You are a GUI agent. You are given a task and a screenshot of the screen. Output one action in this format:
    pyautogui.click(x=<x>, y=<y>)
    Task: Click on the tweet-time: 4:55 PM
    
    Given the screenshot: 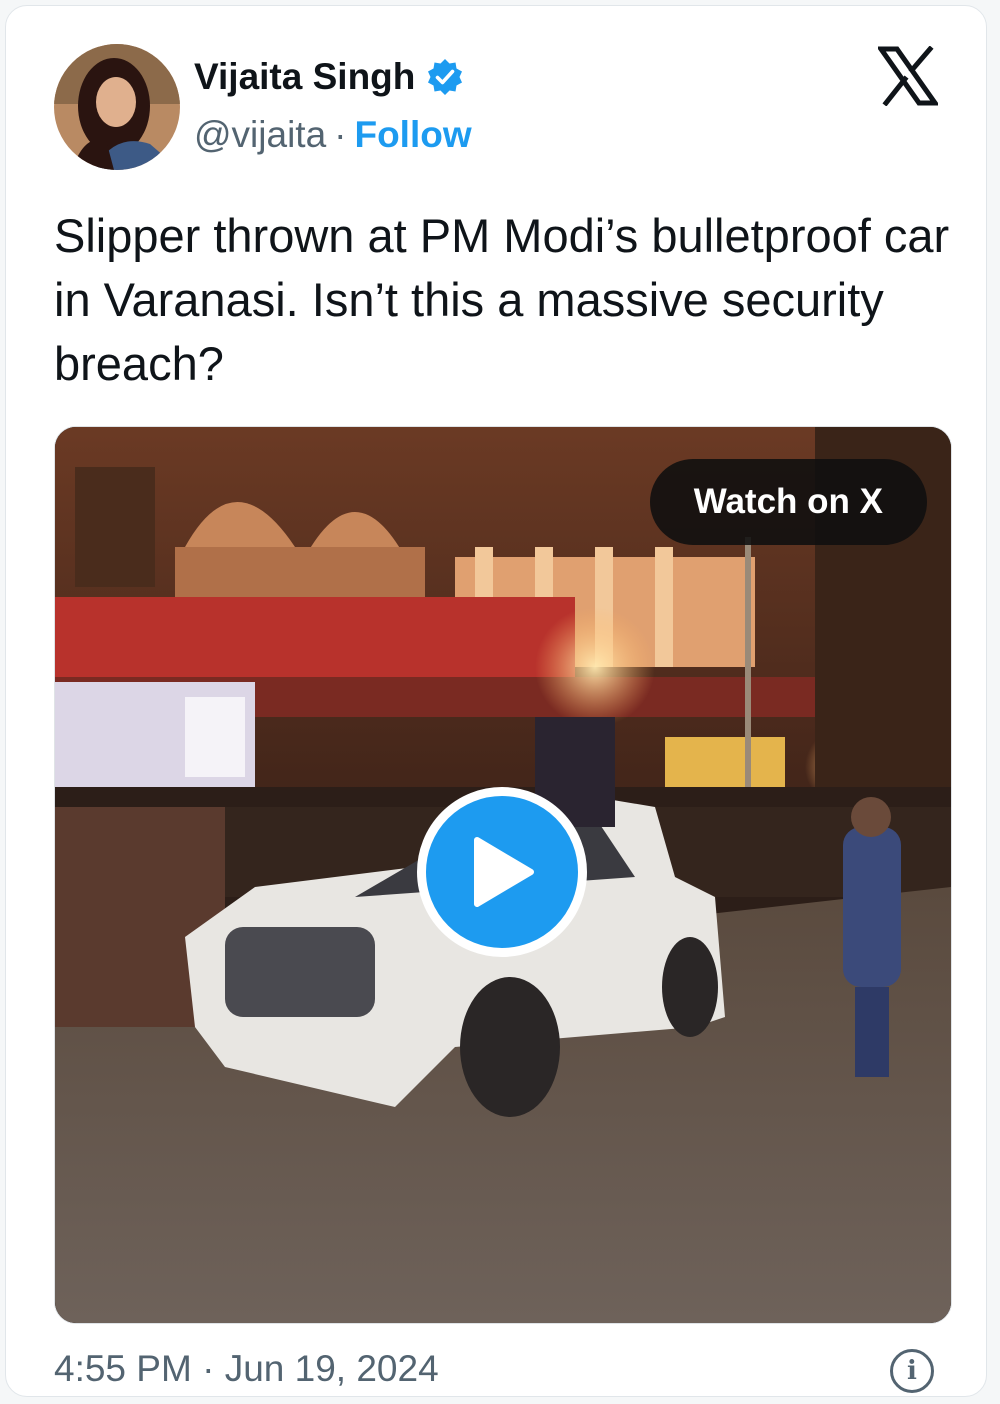 What is the action you would take?
    pyautogui.click(x=123, y=1368)
    